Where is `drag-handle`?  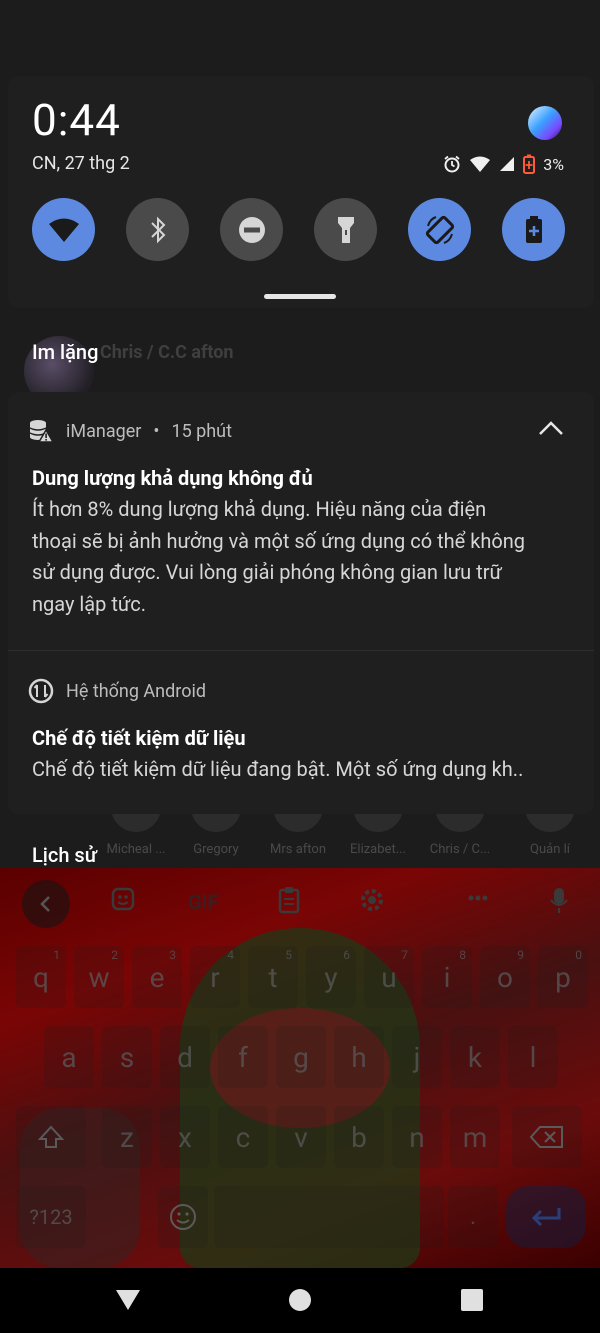 drag-handle is located at coordinates (300, 296).